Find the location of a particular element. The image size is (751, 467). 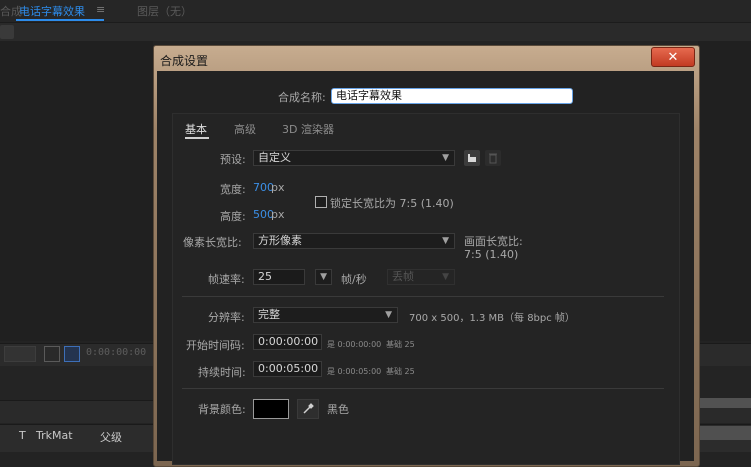

preset-dropdown: 自定义 ▼ is located at coordinates (354, 158).